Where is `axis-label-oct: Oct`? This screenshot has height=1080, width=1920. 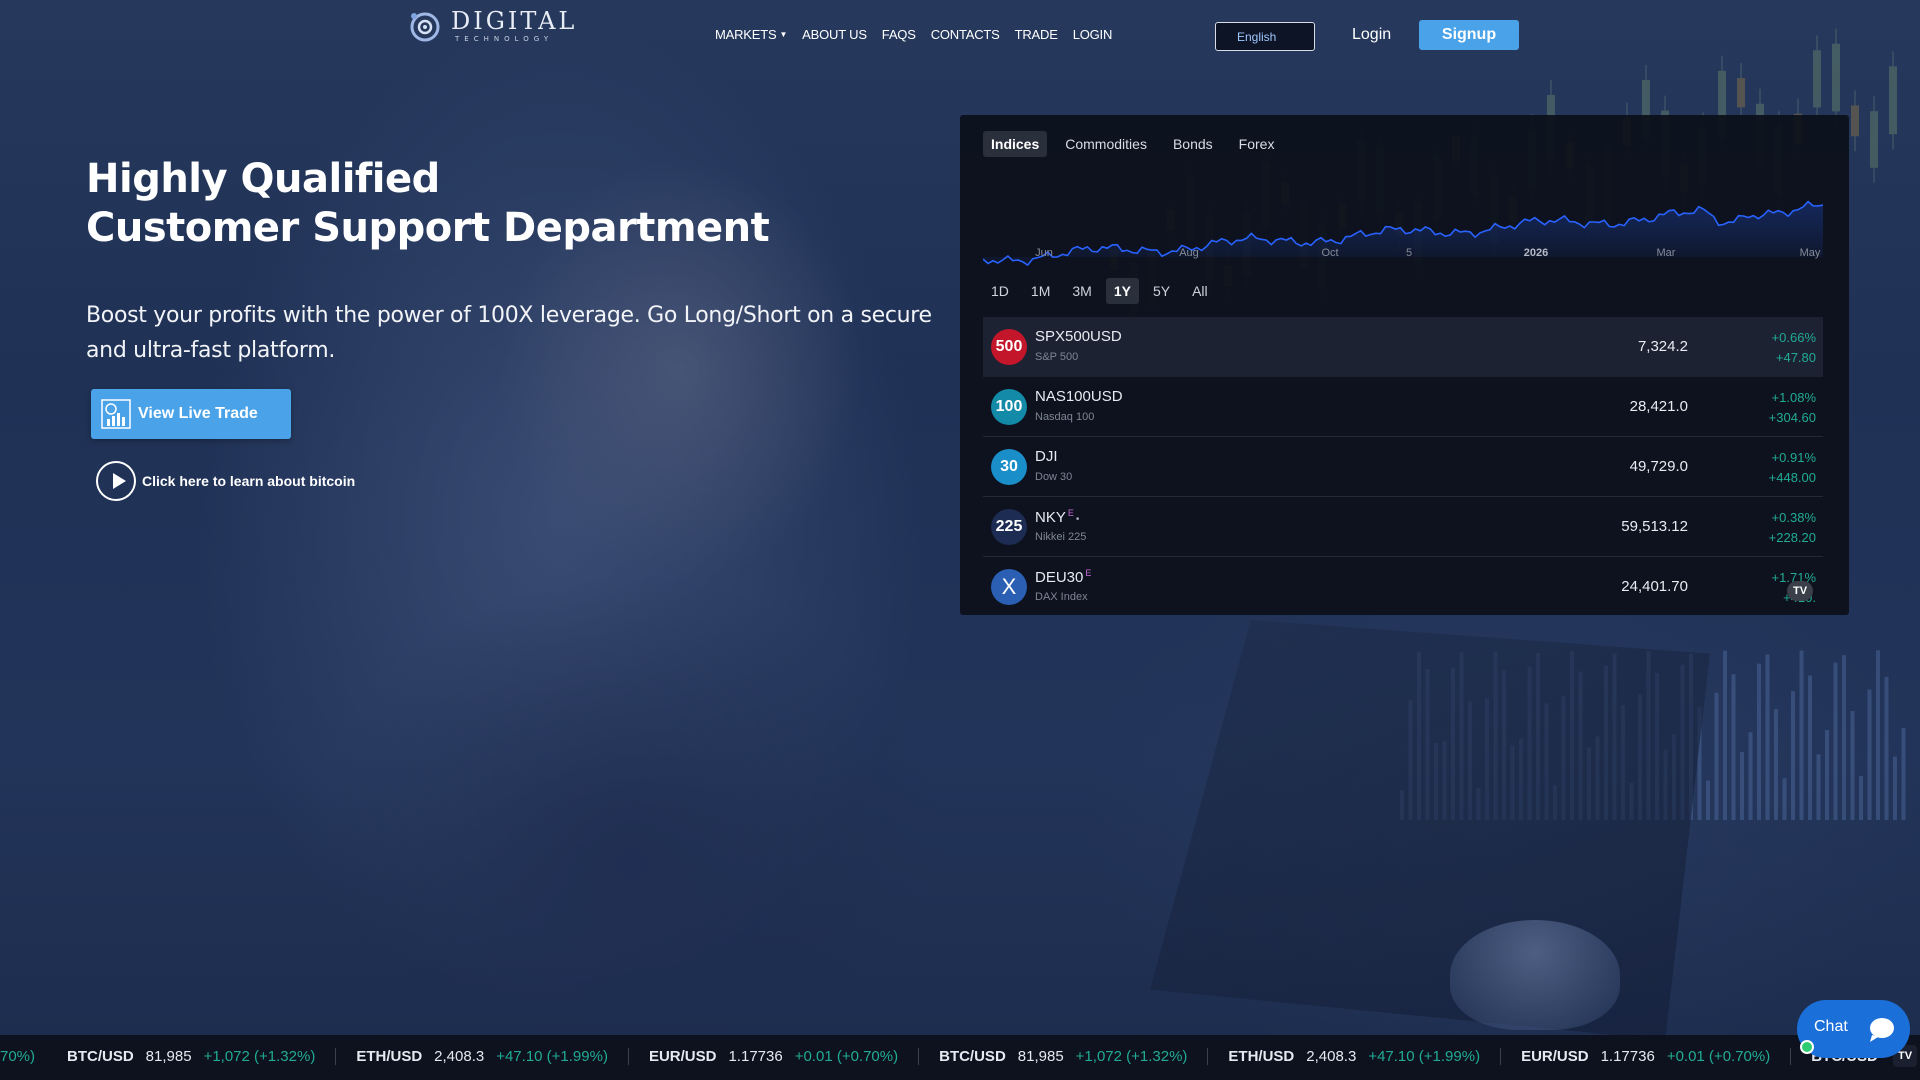 axis-label-oct: Oct is located at coordinates (1330, 253).